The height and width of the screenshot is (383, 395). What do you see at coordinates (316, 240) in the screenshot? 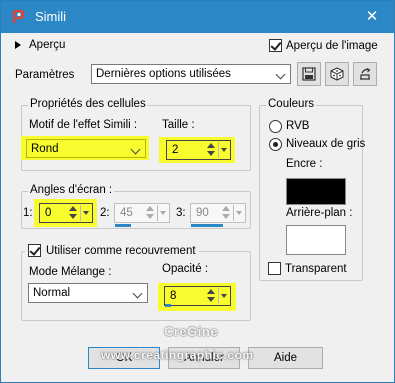
I see `background-color-swatch` at bounding box center [316, 240].